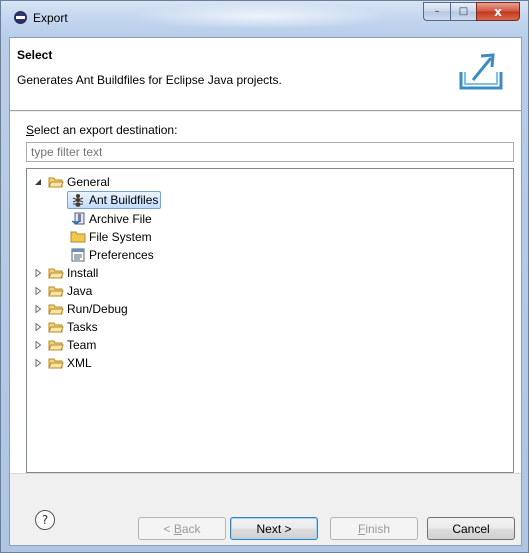  What do you see at coordinates (191, 528) in the screenshot?
I see `back-label: ack` at bounding box center [191, 528].